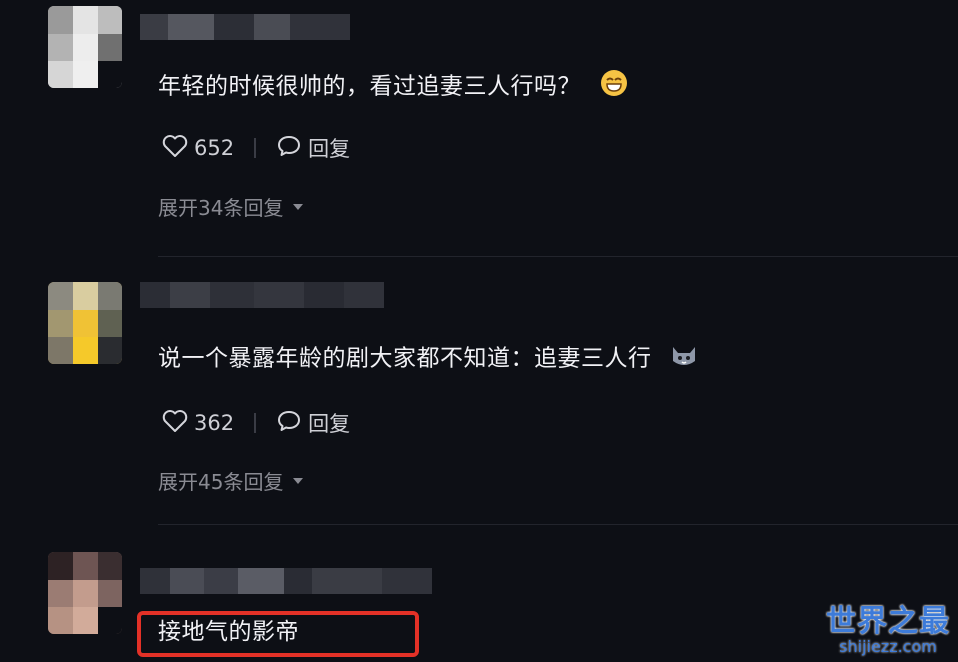 The width and height of the screenshot is (958, 662). I want to click on comment-actions: 362 回复, so click(256, 423).